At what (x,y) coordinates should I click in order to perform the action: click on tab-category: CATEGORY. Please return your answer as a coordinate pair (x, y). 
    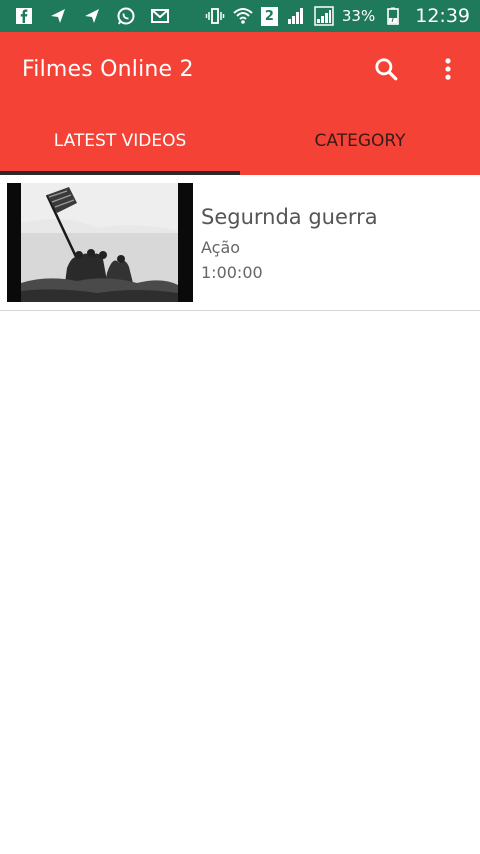
    Looking at the image, I should click on (360, 140).